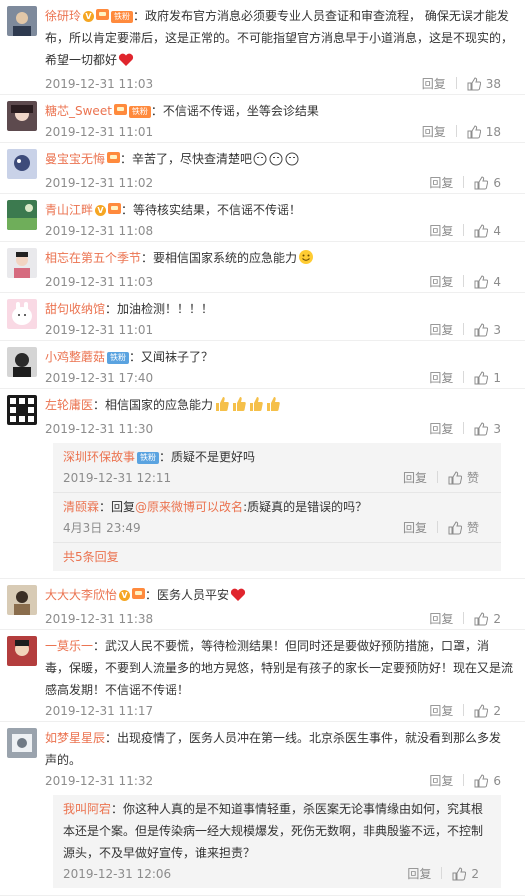 The width and height of the screenshot is (525, 896). What do you see at coordinates (63, 16) in the screenshot?
I see `username: 徐研玲` at bounding box center [63, 16].